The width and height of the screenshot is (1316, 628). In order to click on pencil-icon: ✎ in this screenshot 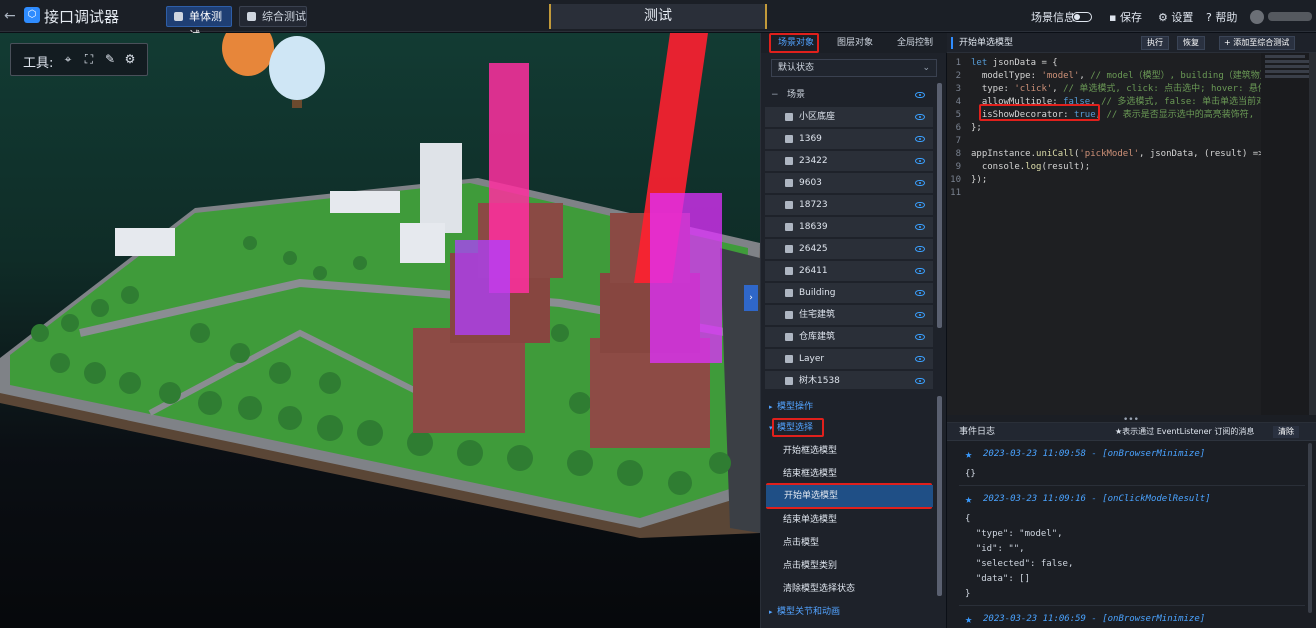, I will do `click(110, 59)`.